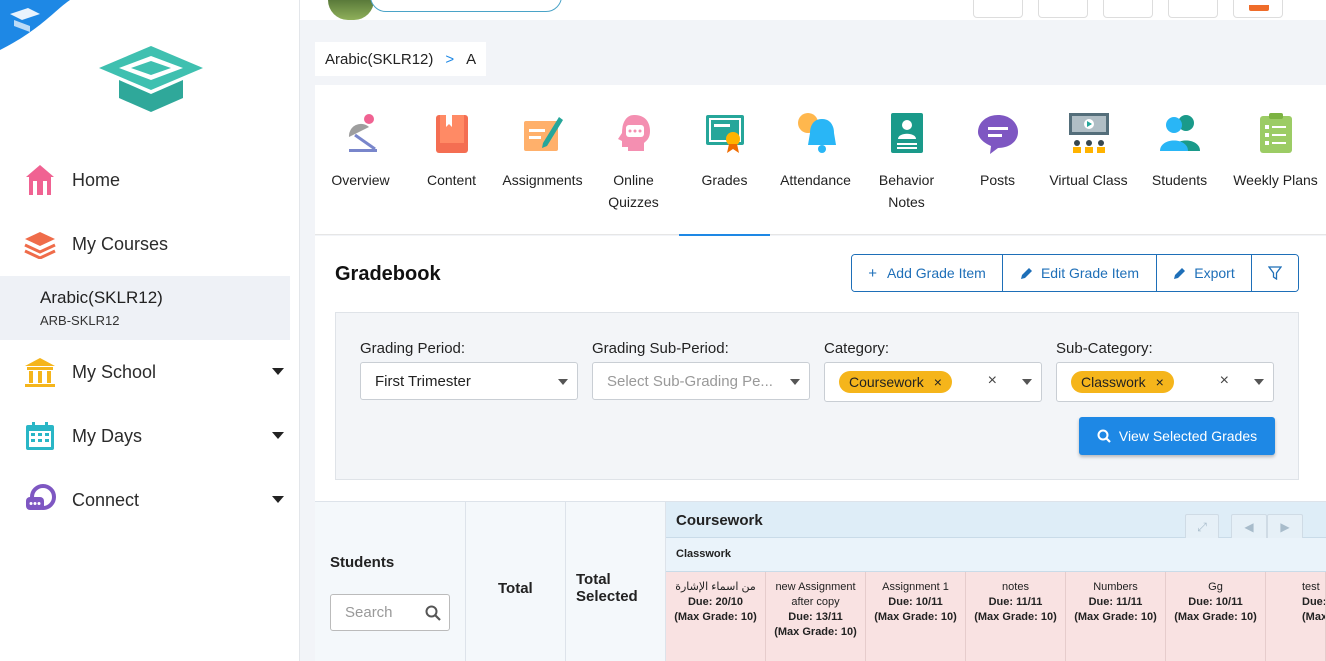 Image resolution: width=1326 pixels, height=661 pixels. Describe the element at coordinates (1311, 587) in the screenshot. I see `grade-item-name: test` at that location.